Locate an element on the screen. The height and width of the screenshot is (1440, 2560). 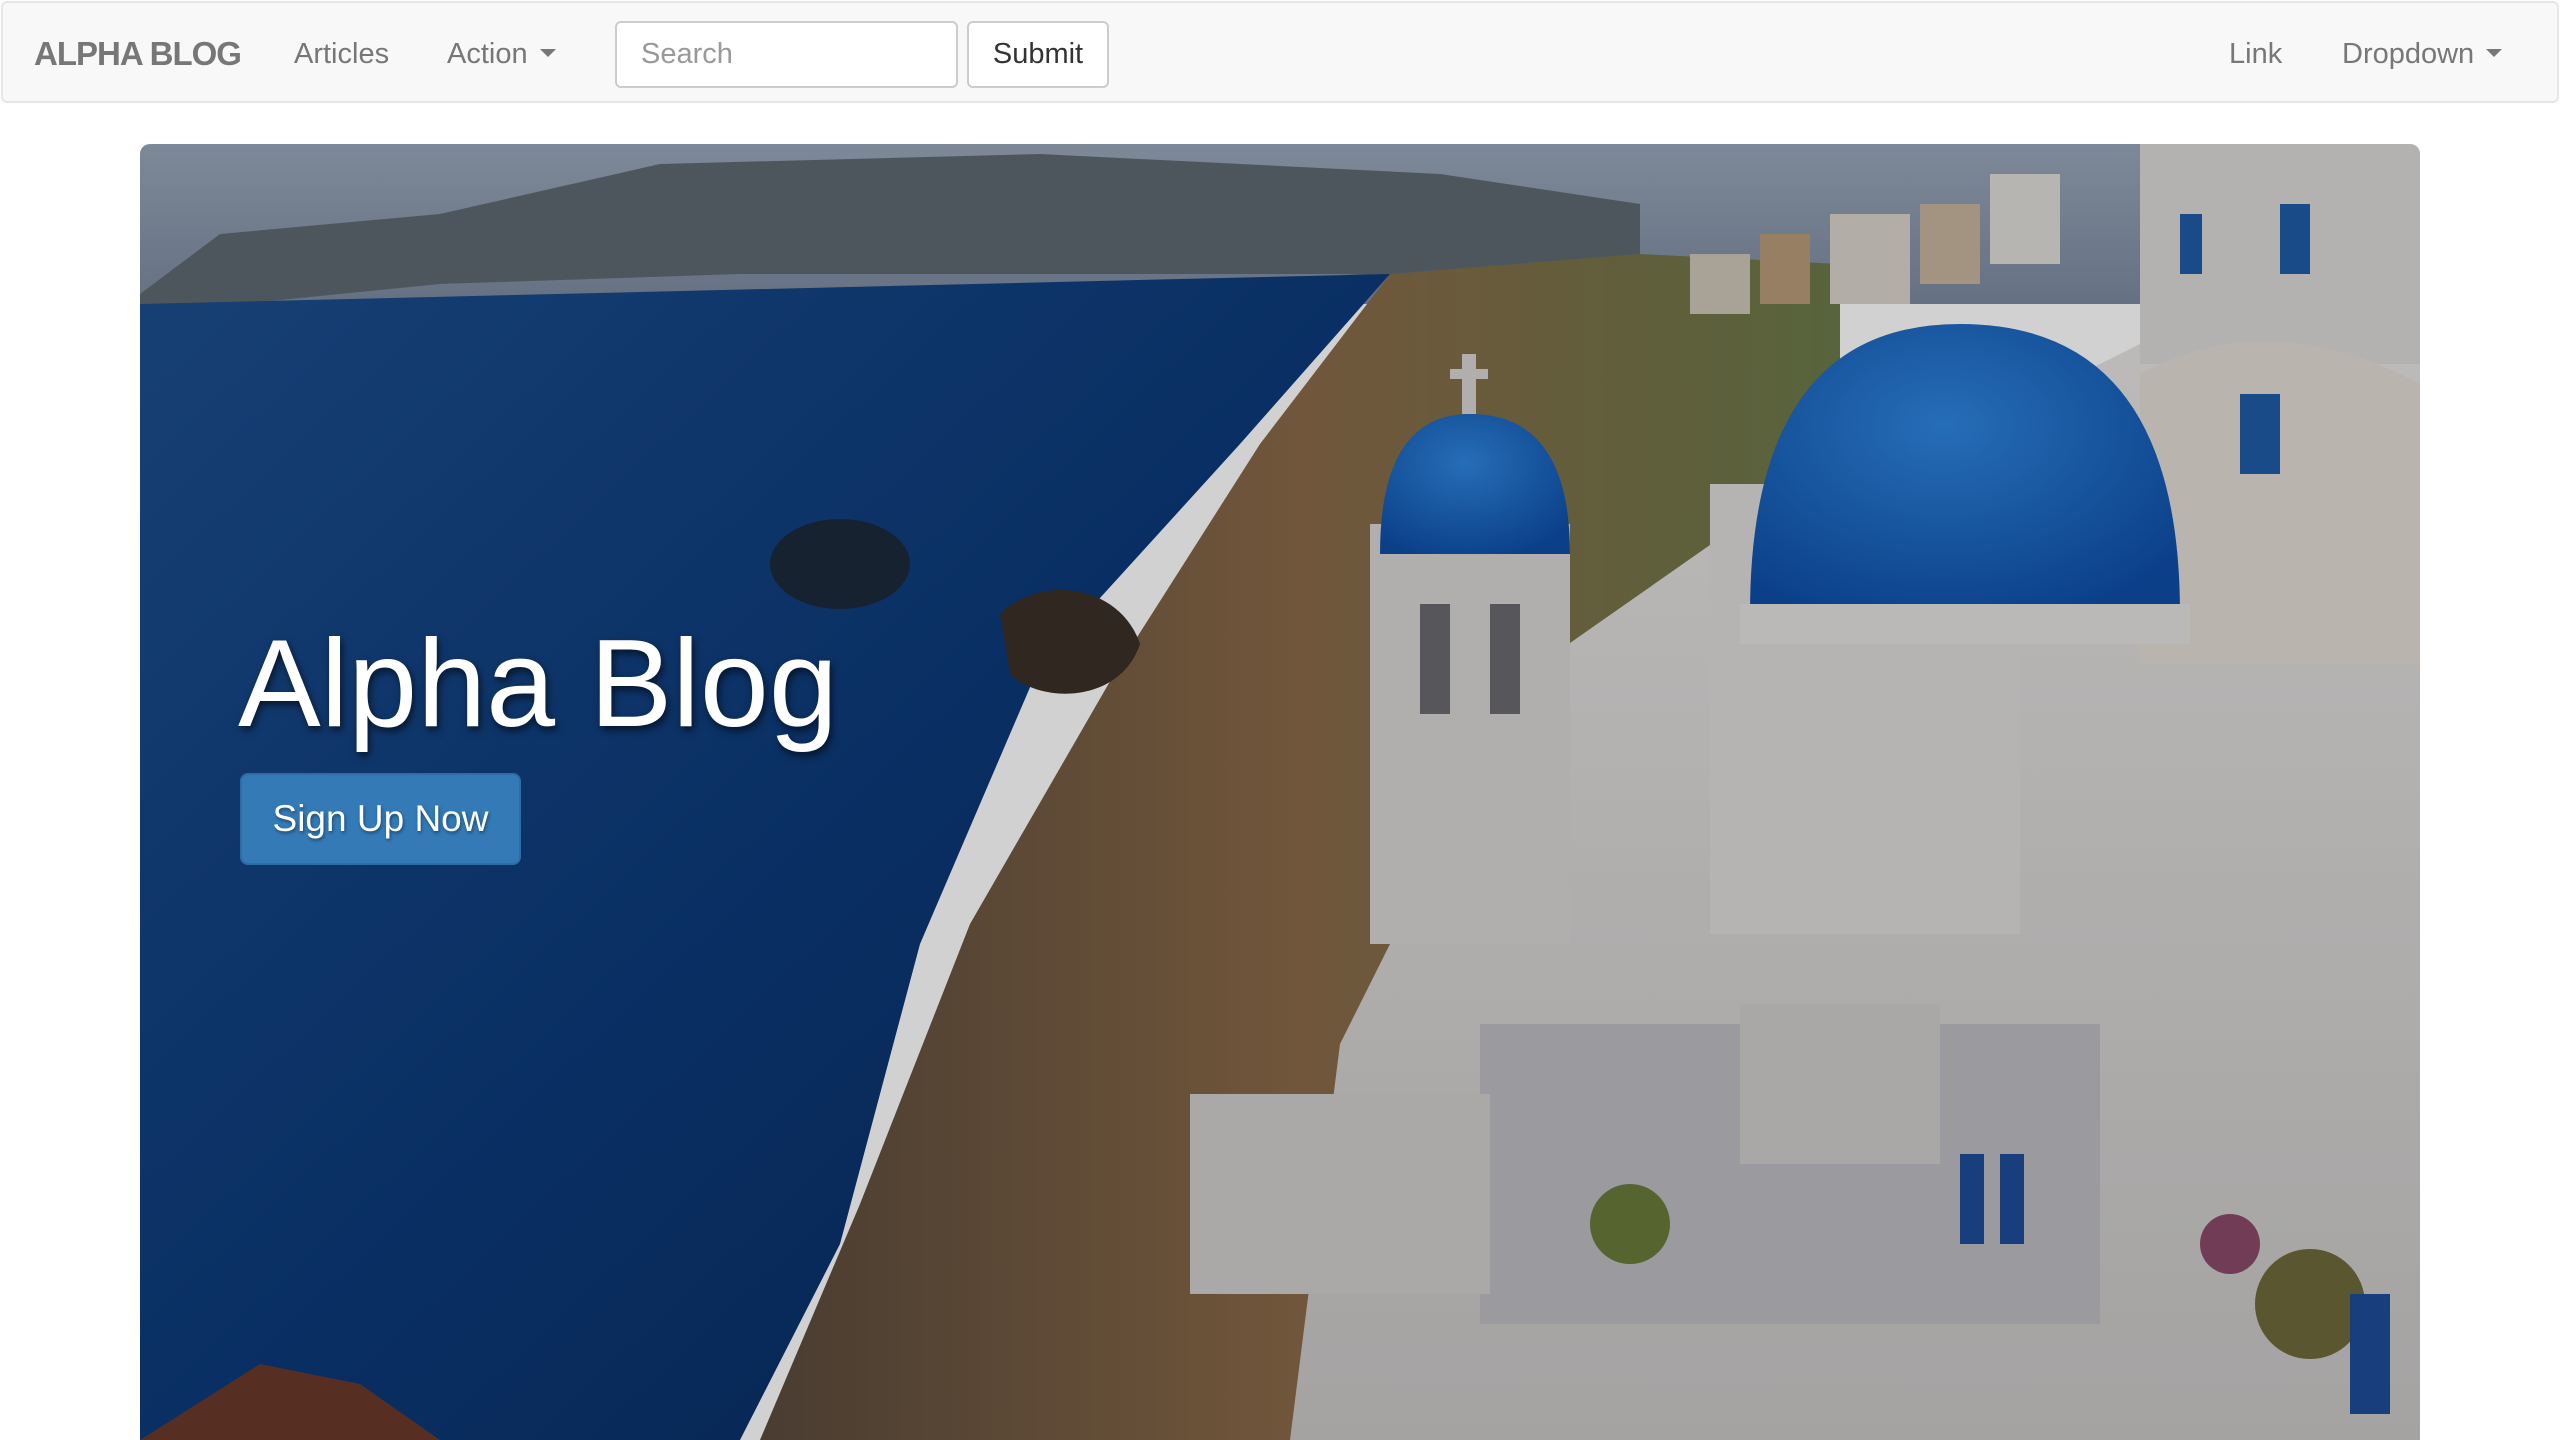
hero-title: Alpha Blog is located at coordinates (538, 684).